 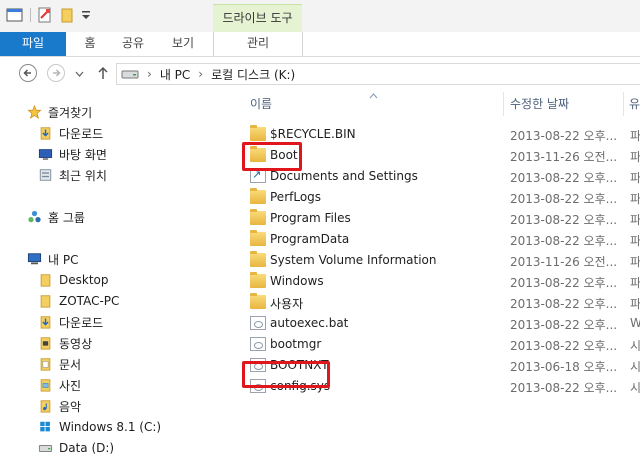 I want to click on highlight-box-bootmgr, so click(x=286, y=374).